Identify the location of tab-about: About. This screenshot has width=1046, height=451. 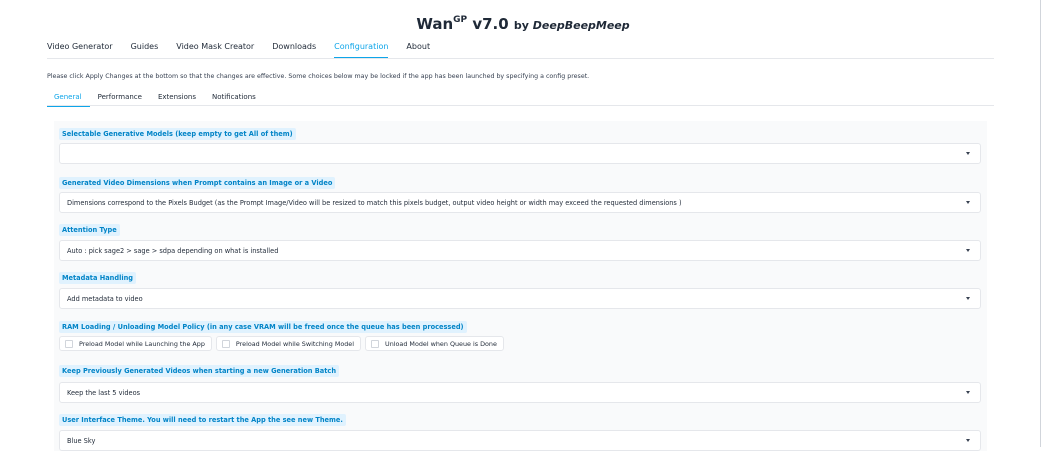
(418, 50).